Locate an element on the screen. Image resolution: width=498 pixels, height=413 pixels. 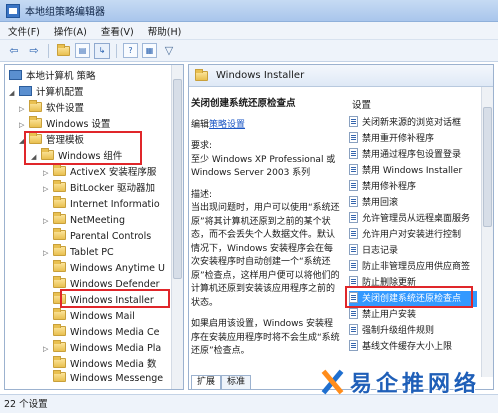
tree-item-windows-media-center: Windows Media Ce is located at coordinates (101, 332).